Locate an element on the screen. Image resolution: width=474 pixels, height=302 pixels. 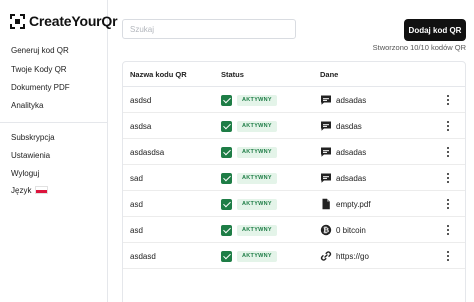
app-name: CreateYourQr is located at coordinates (73, 21).